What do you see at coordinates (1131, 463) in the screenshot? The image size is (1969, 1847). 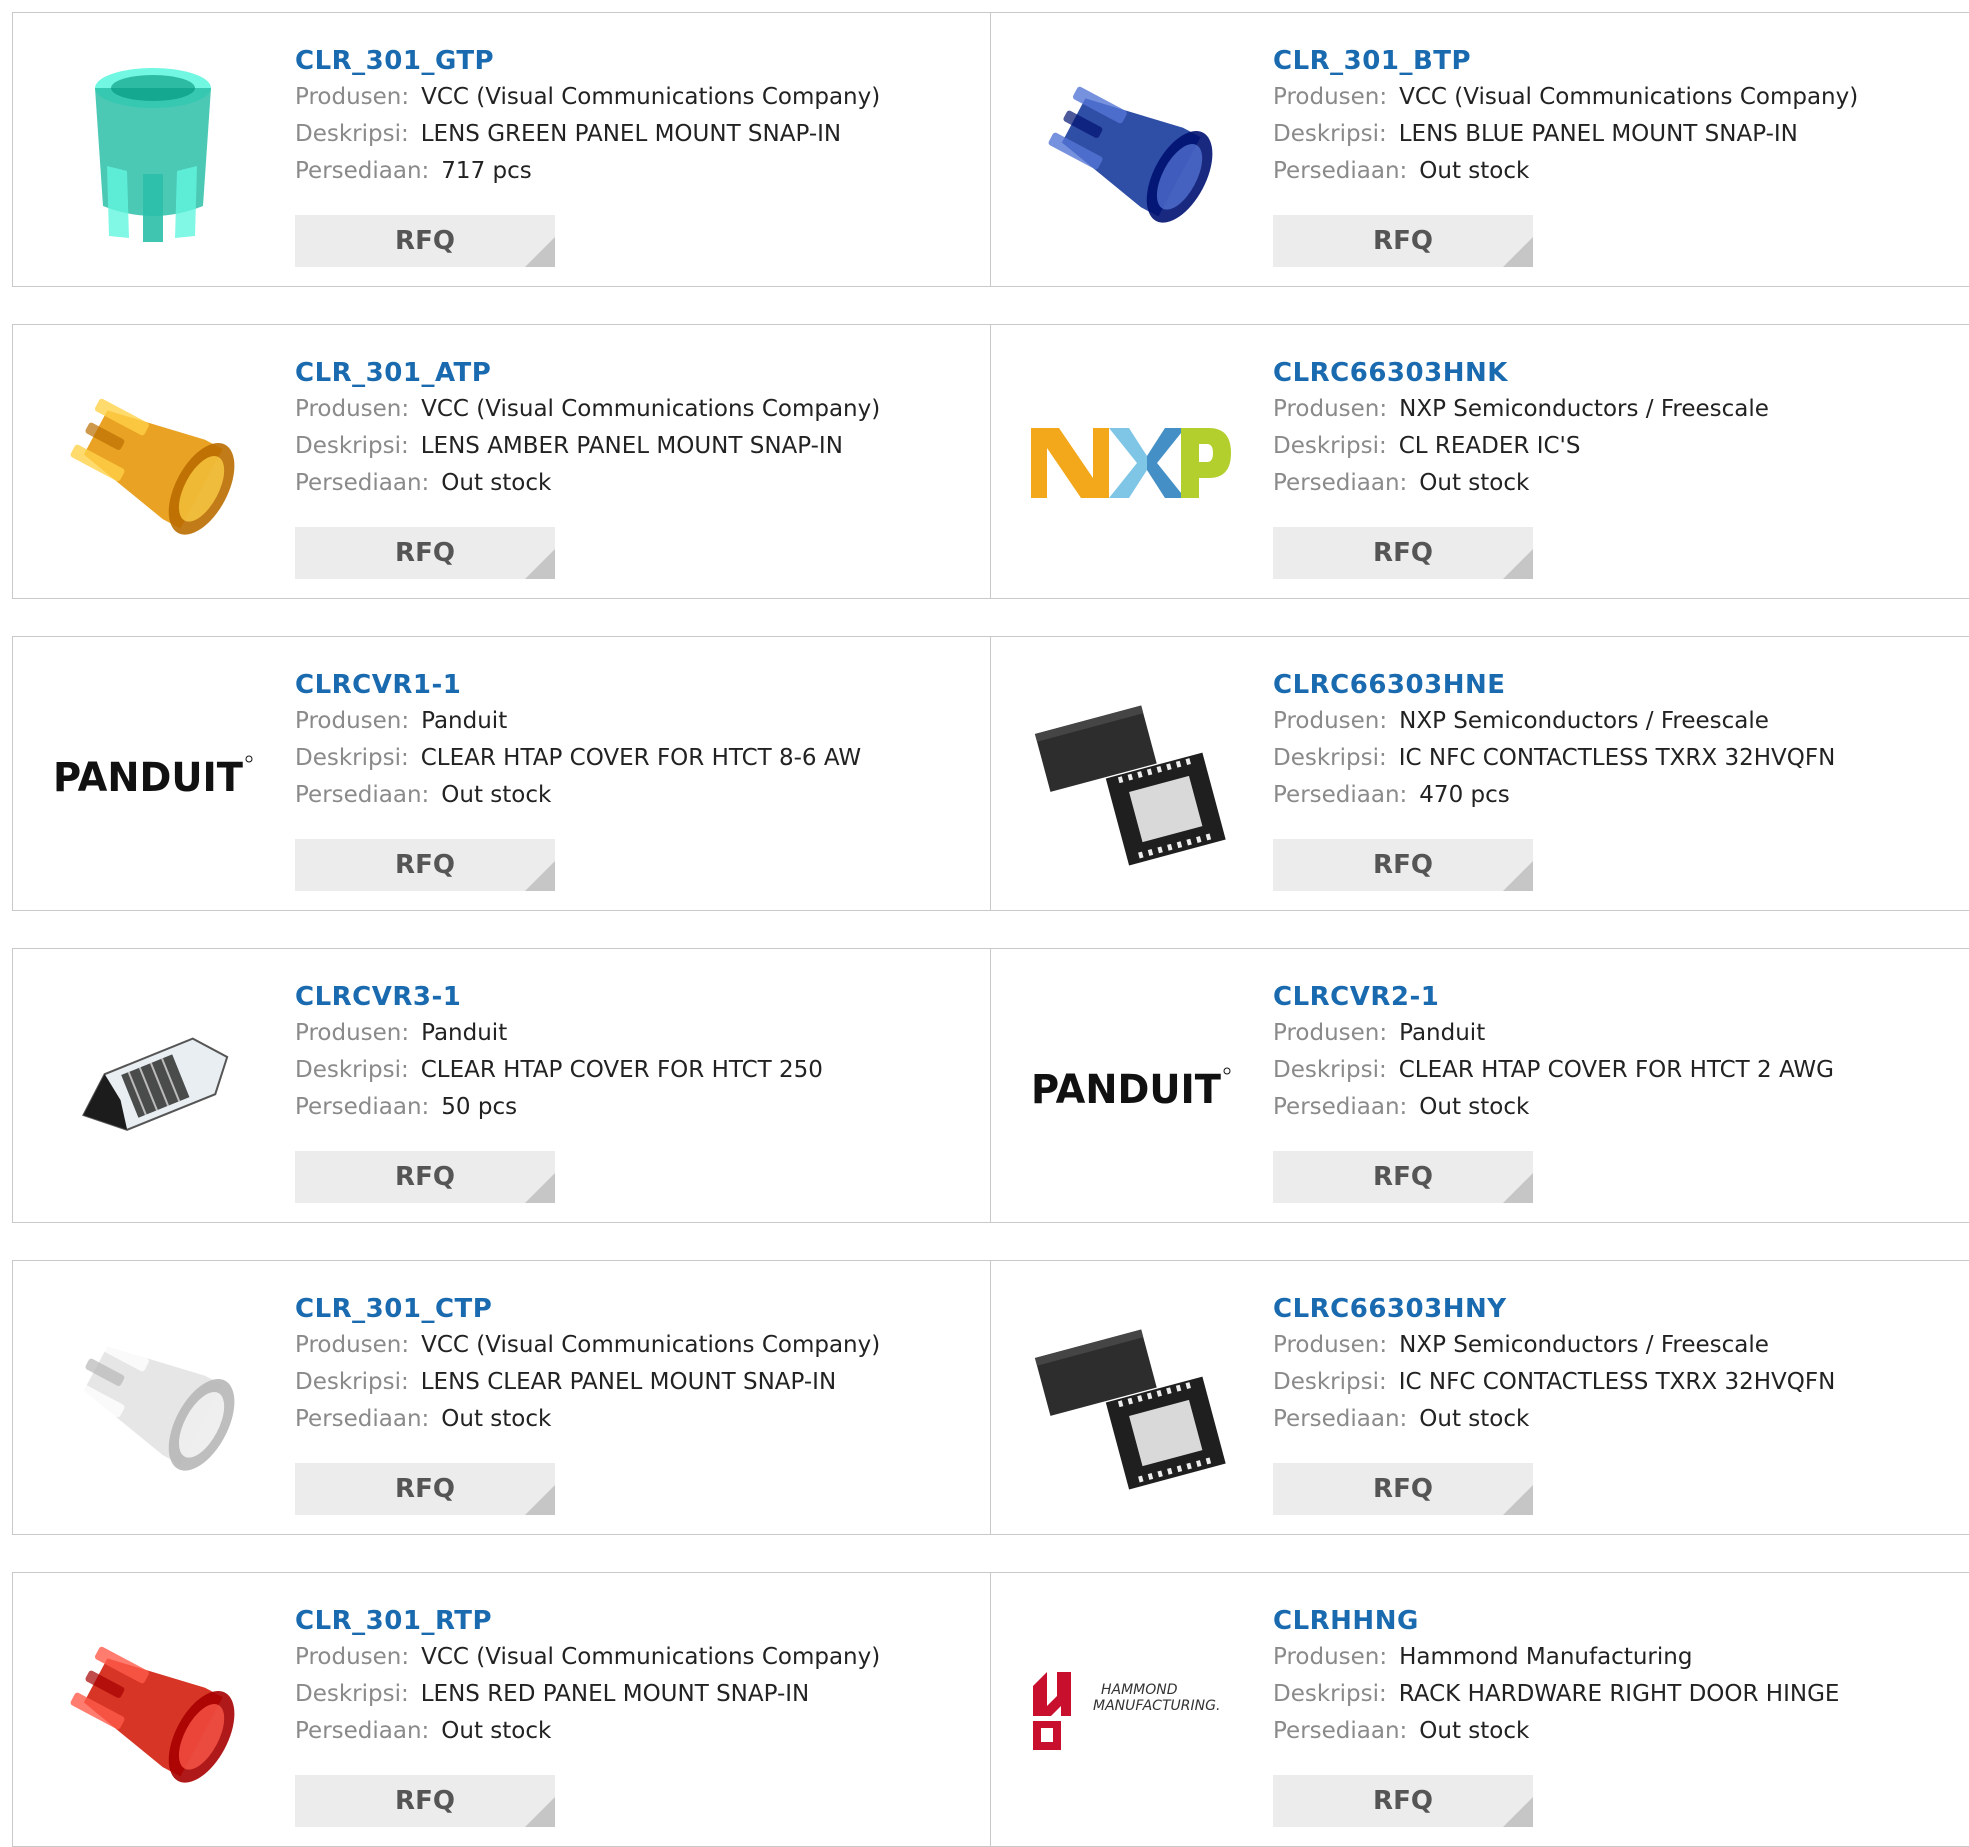 I see `nxp-logo` at bounding box center [1131, 463].